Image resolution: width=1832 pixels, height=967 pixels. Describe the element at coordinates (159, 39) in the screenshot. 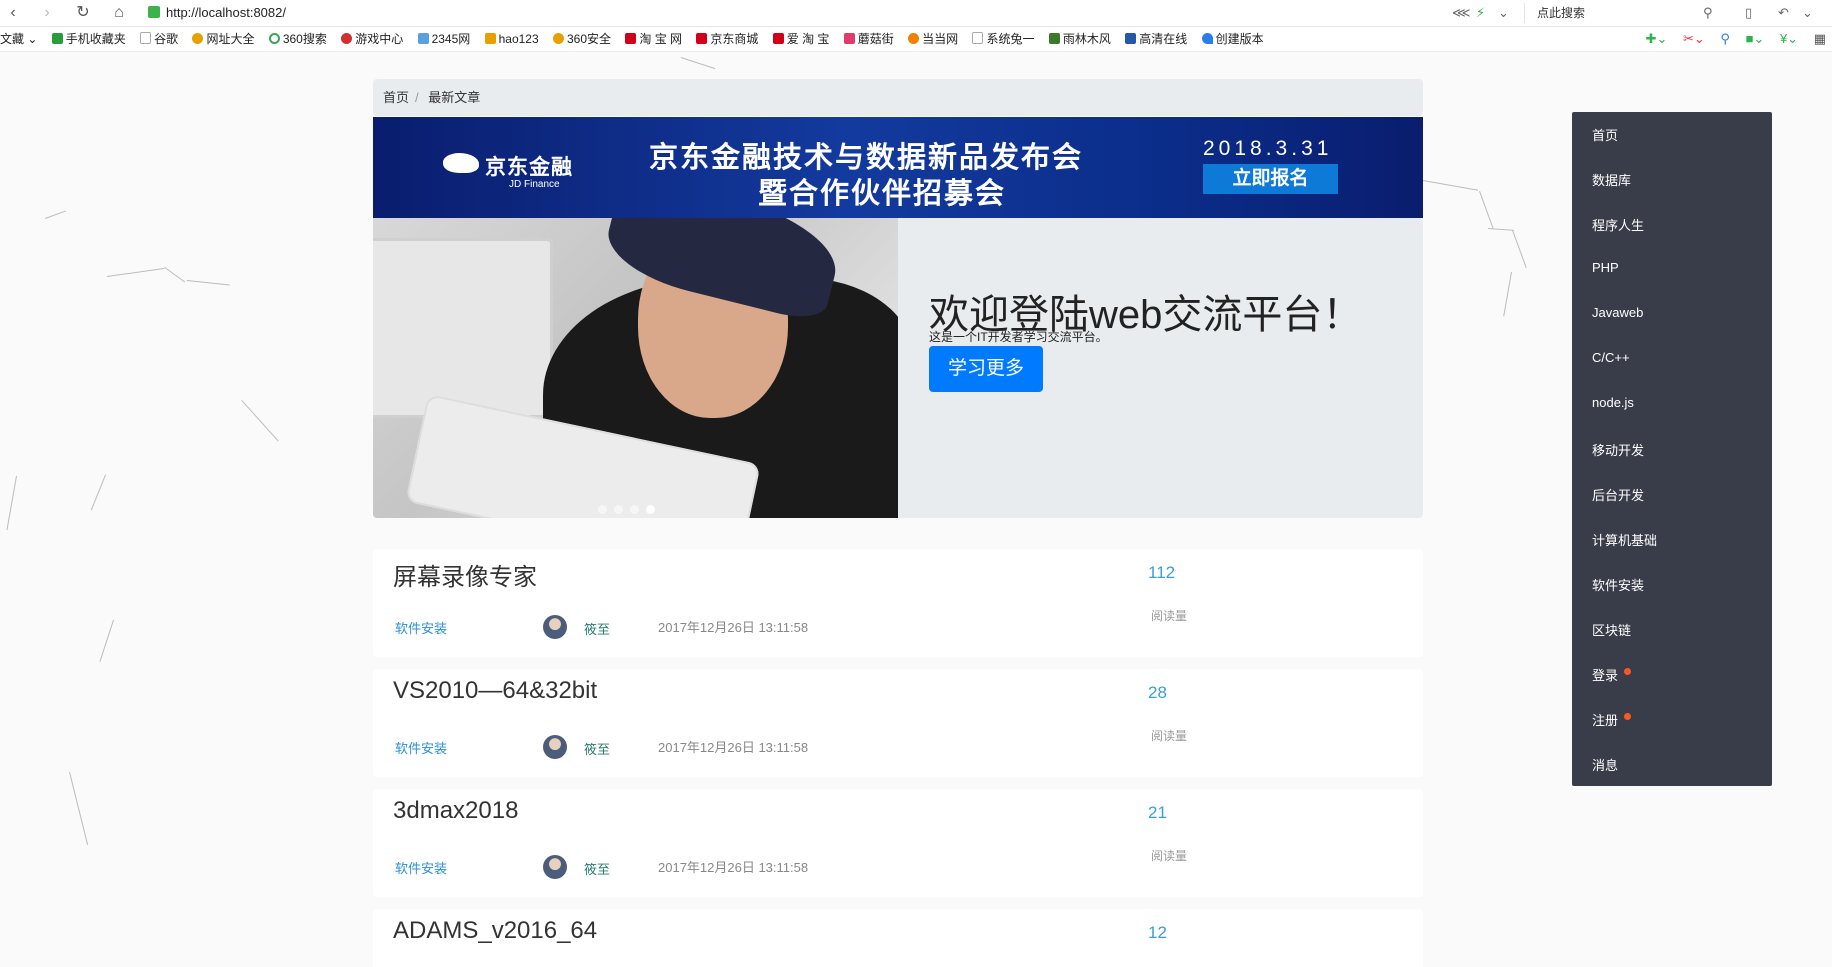

I see `bookmark-item: 谷歌` at that location.